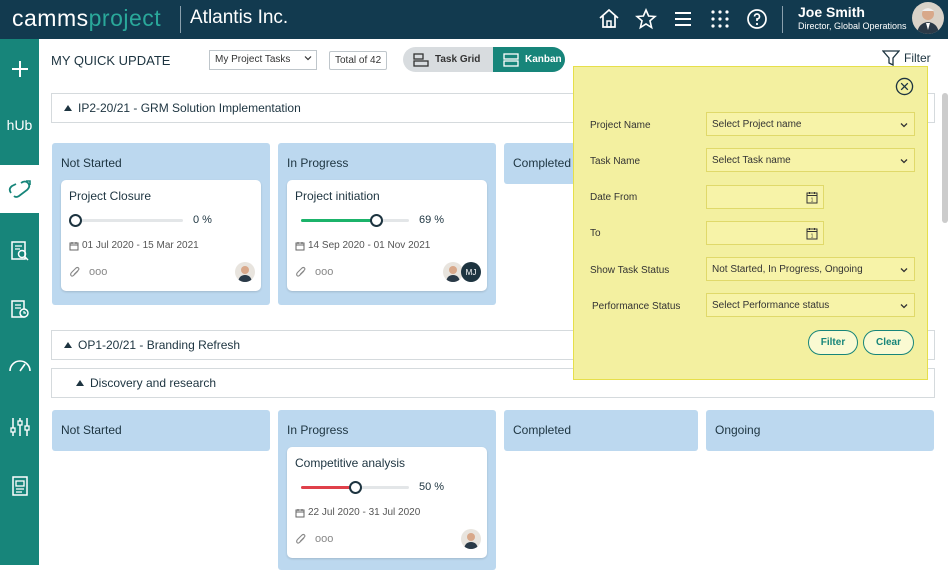  I want to click on date-range: 22 Jul 2020 - 31 Jul 2020, so click(357, 512).